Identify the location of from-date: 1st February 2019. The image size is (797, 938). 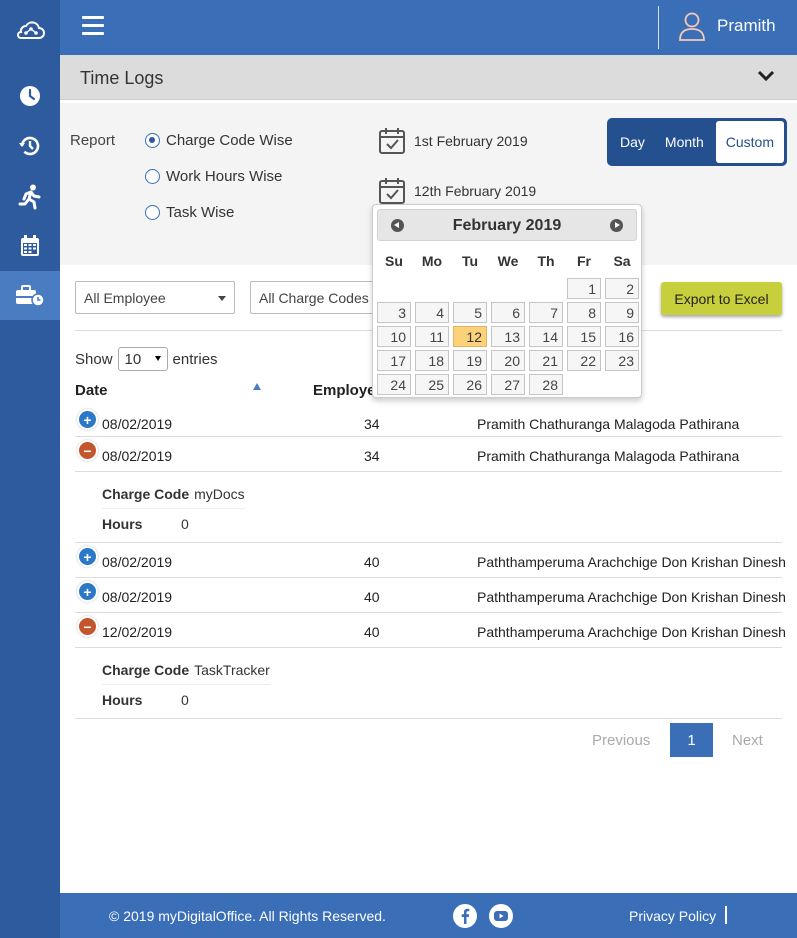
(471, 141).